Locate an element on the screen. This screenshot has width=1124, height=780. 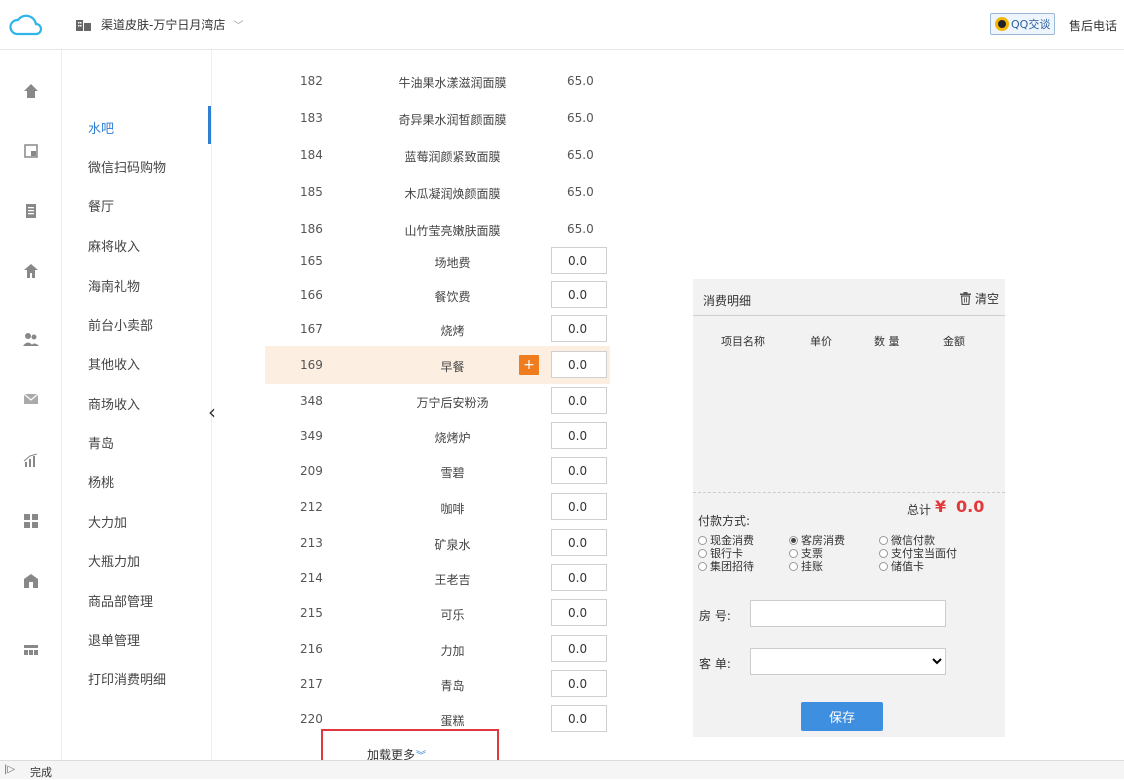
guest-order-select is located at coordinates (848, 661).